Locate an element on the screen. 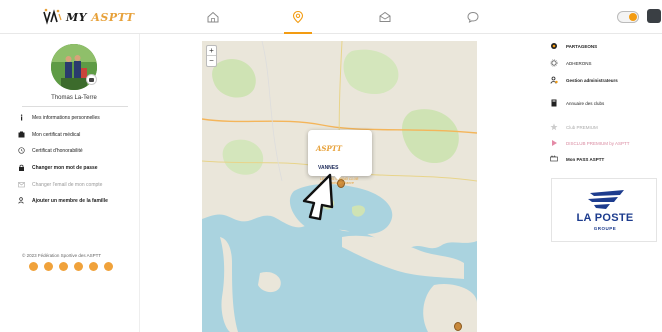 The width and height of the screenshot is (662, 332). menu-disclub-premium: DISCLUB PREMIUM by ASPTT is located at coordinates (590, 143).